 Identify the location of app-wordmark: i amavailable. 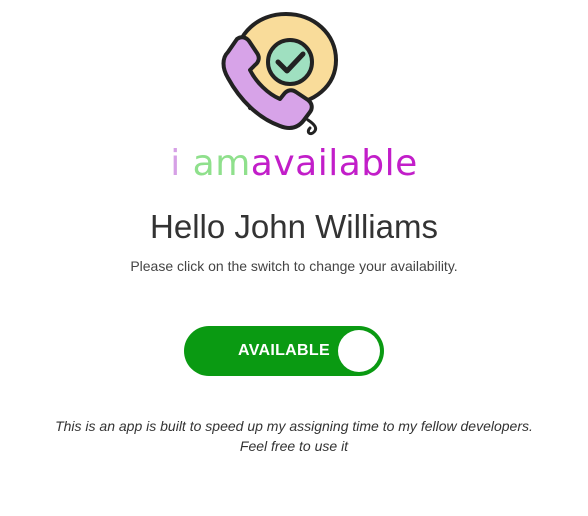
(294, 164).